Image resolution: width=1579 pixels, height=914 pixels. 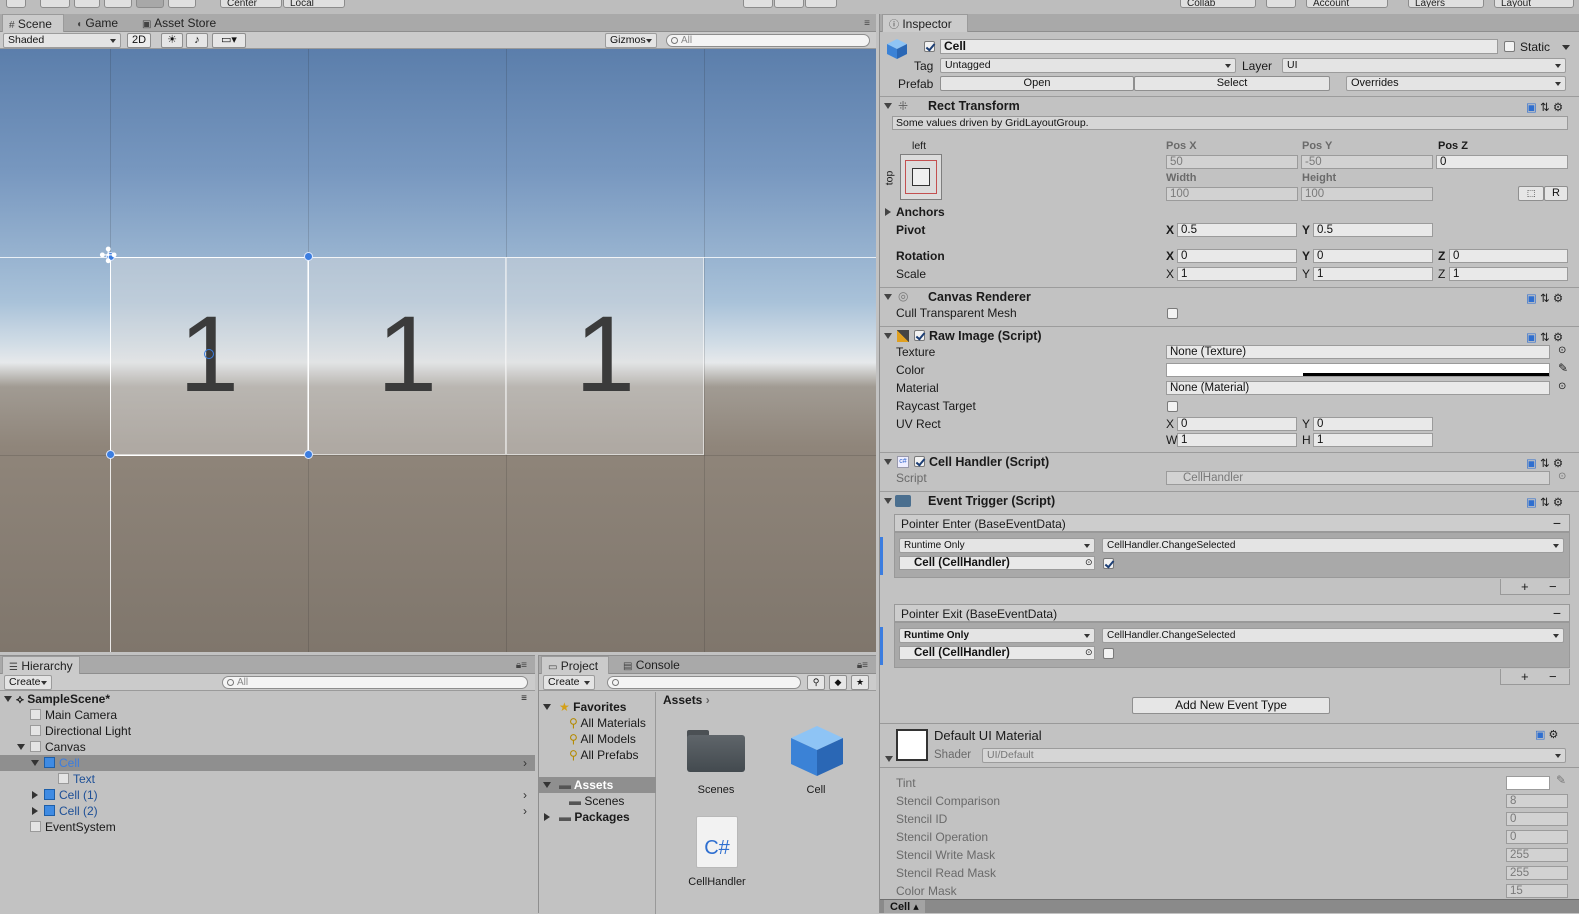 What do you see at coordinates (1281, 4) in the screenshot?
I see `cloud-icon` at bounding box center [1281, 4].